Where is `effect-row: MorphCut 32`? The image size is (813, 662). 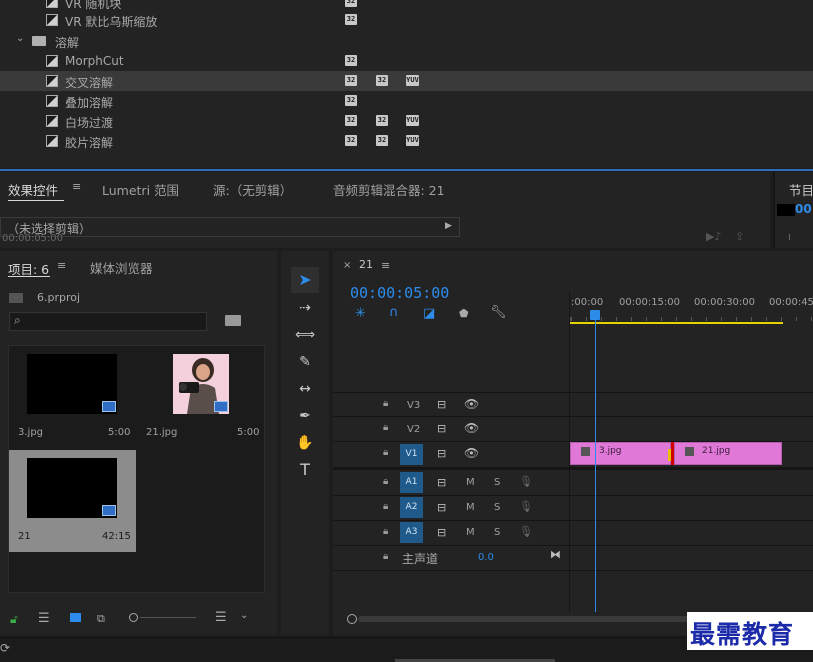 effect-row: MorphCut 32 is located at coordinates (406, 61).